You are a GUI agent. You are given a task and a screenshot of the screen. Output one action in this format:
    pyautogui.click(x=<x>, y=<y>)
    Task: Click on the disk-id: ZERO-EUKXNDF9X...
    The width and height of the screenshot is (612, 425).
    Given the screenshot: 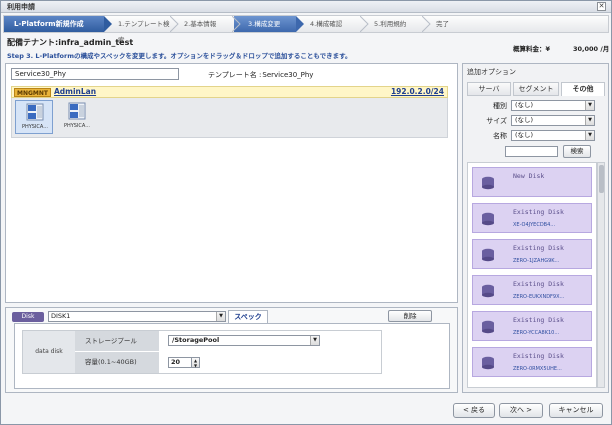 What is the action you would take?
    pyautogui.click(x=539, y=297)
    